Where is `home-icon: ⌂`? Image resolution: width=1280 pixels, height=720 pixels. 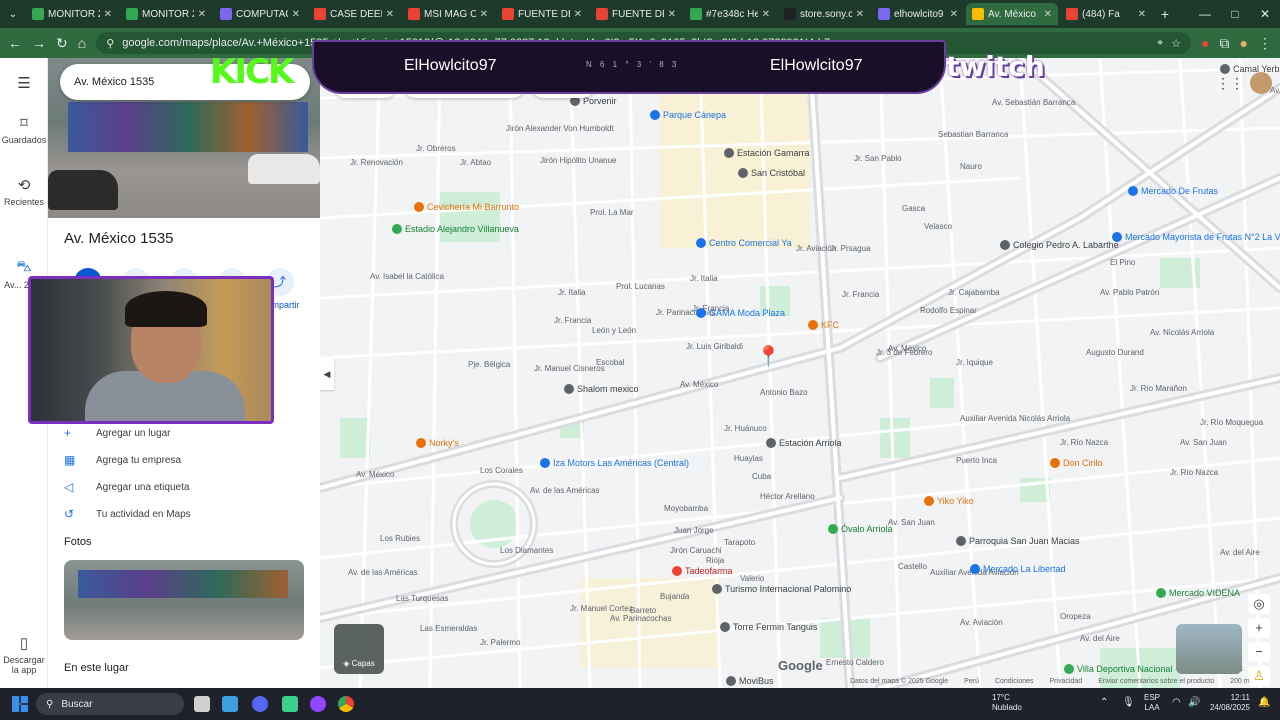 home-icon: ⌂ is located at coordinates (82, 43).